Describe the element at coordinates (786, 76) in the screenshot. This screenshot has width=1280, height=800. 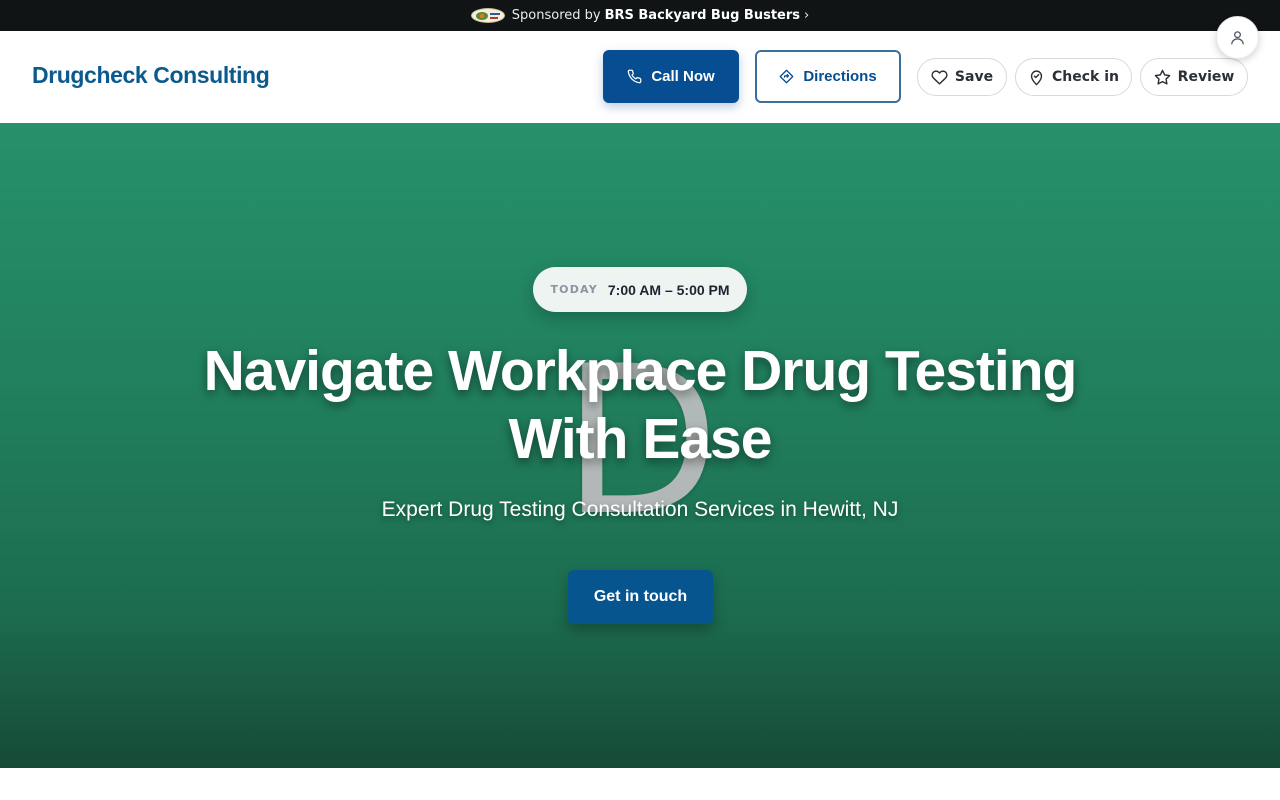
I see `directions-icon` at that location.